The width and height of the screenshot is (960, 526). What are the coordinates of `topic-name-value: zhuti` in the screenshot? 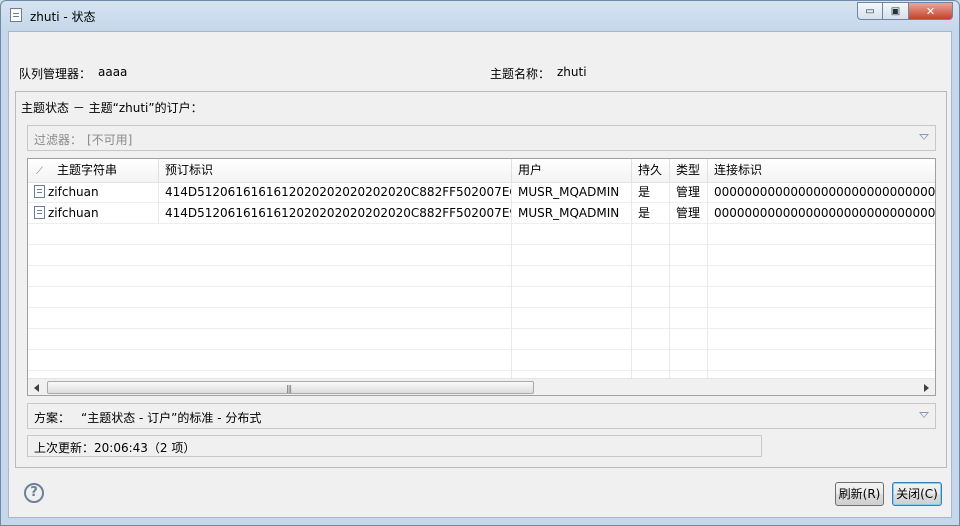 It's located at (572, 72).